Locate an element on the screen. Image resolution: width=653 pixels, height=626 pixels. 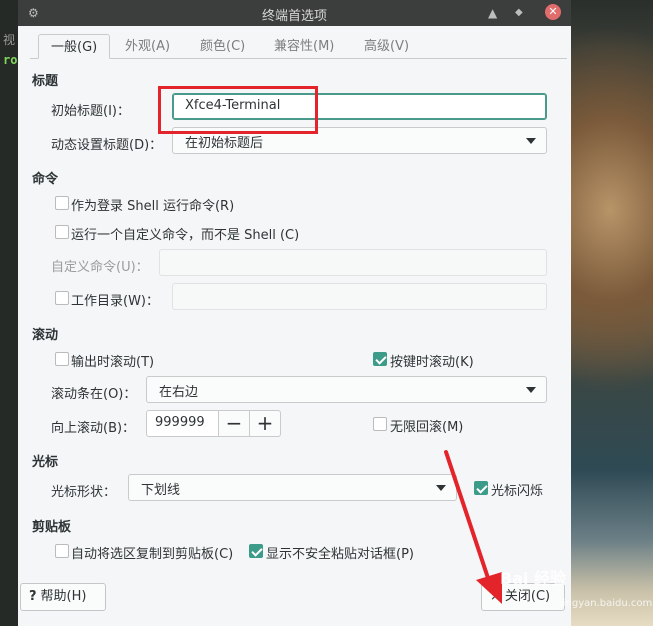
scrollback-increment-button: + is located at coordinates (265, 423).